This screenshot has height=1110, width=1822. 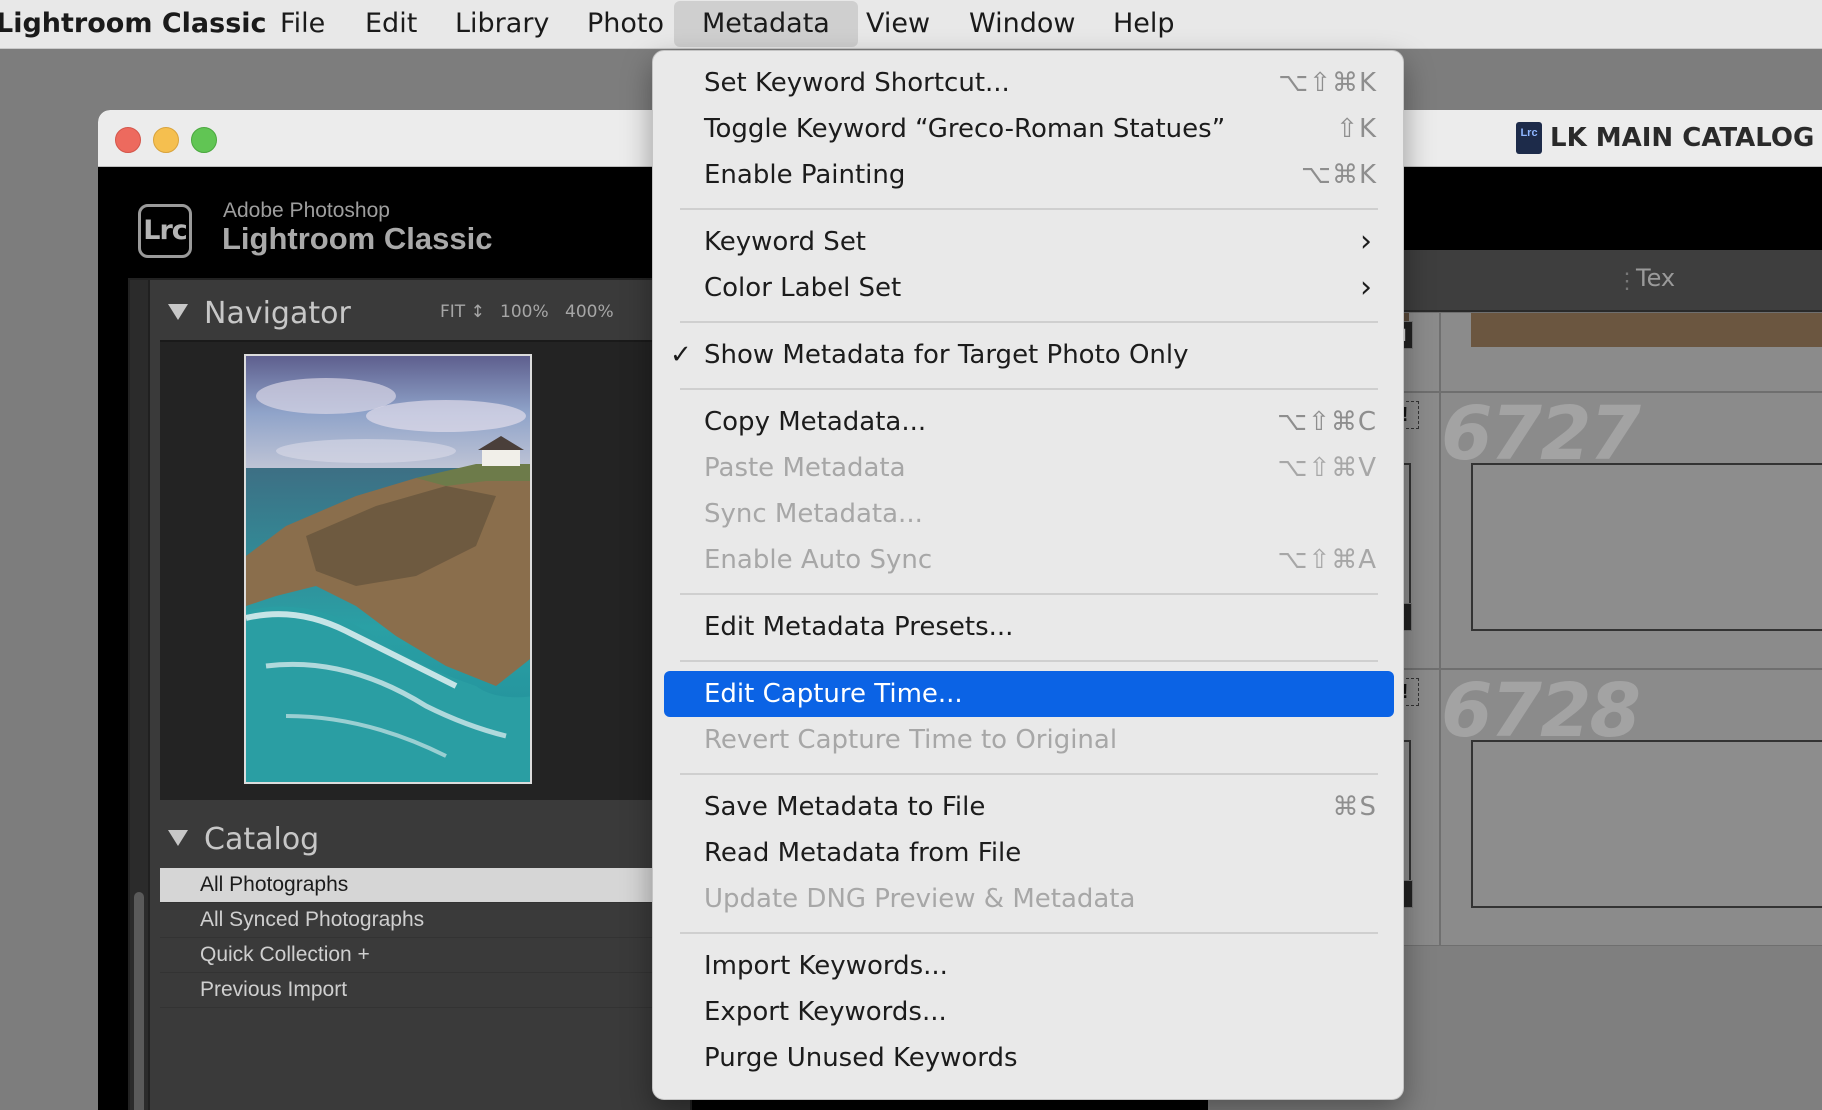 What do you see at coordinates (274, 884) in the screenshot?
I see `catalog-row-label: All Photographs` at bounding box center [274, 884].